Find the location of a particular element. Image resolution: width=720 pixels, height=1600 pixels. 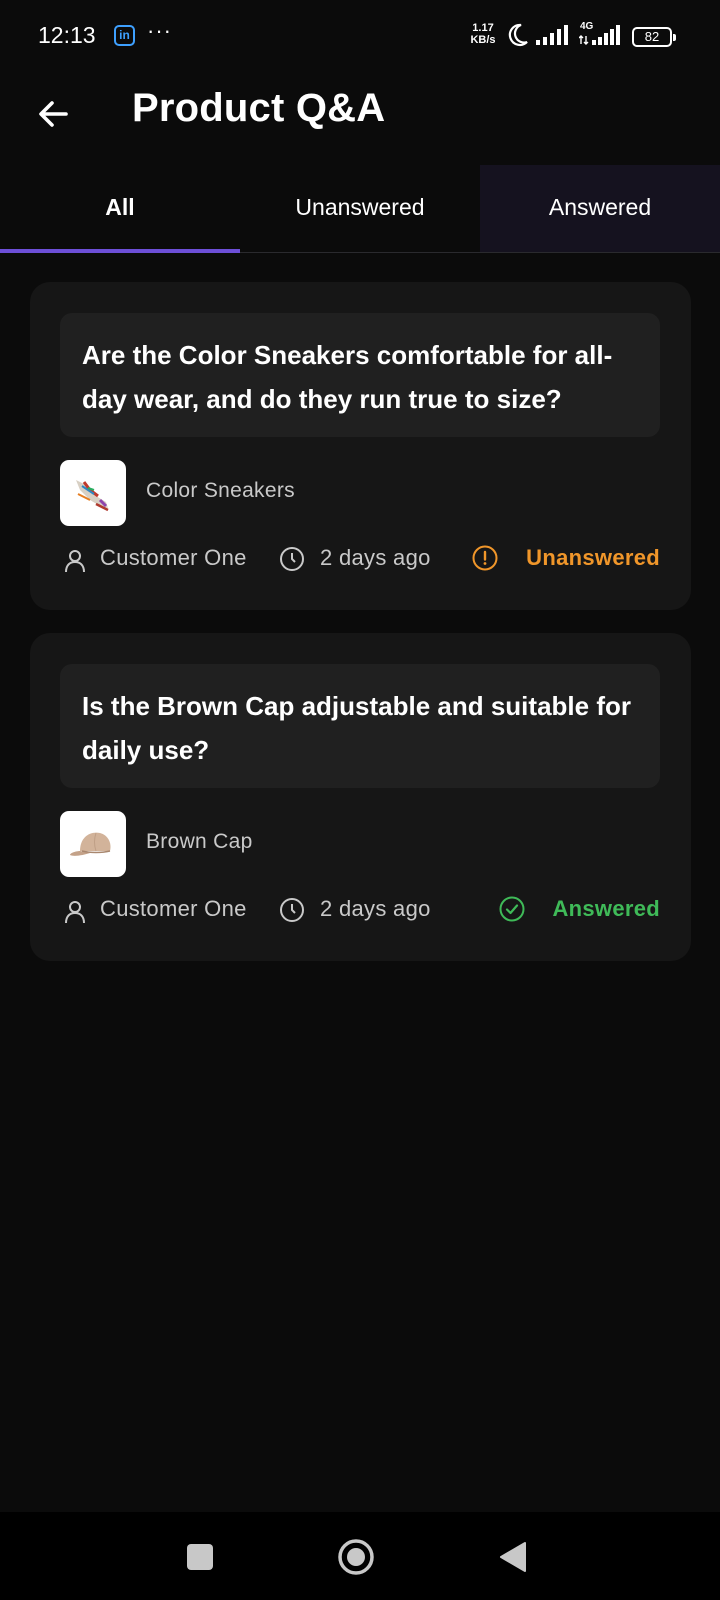

signal-4g-icon is located at coordinates (599, 35).